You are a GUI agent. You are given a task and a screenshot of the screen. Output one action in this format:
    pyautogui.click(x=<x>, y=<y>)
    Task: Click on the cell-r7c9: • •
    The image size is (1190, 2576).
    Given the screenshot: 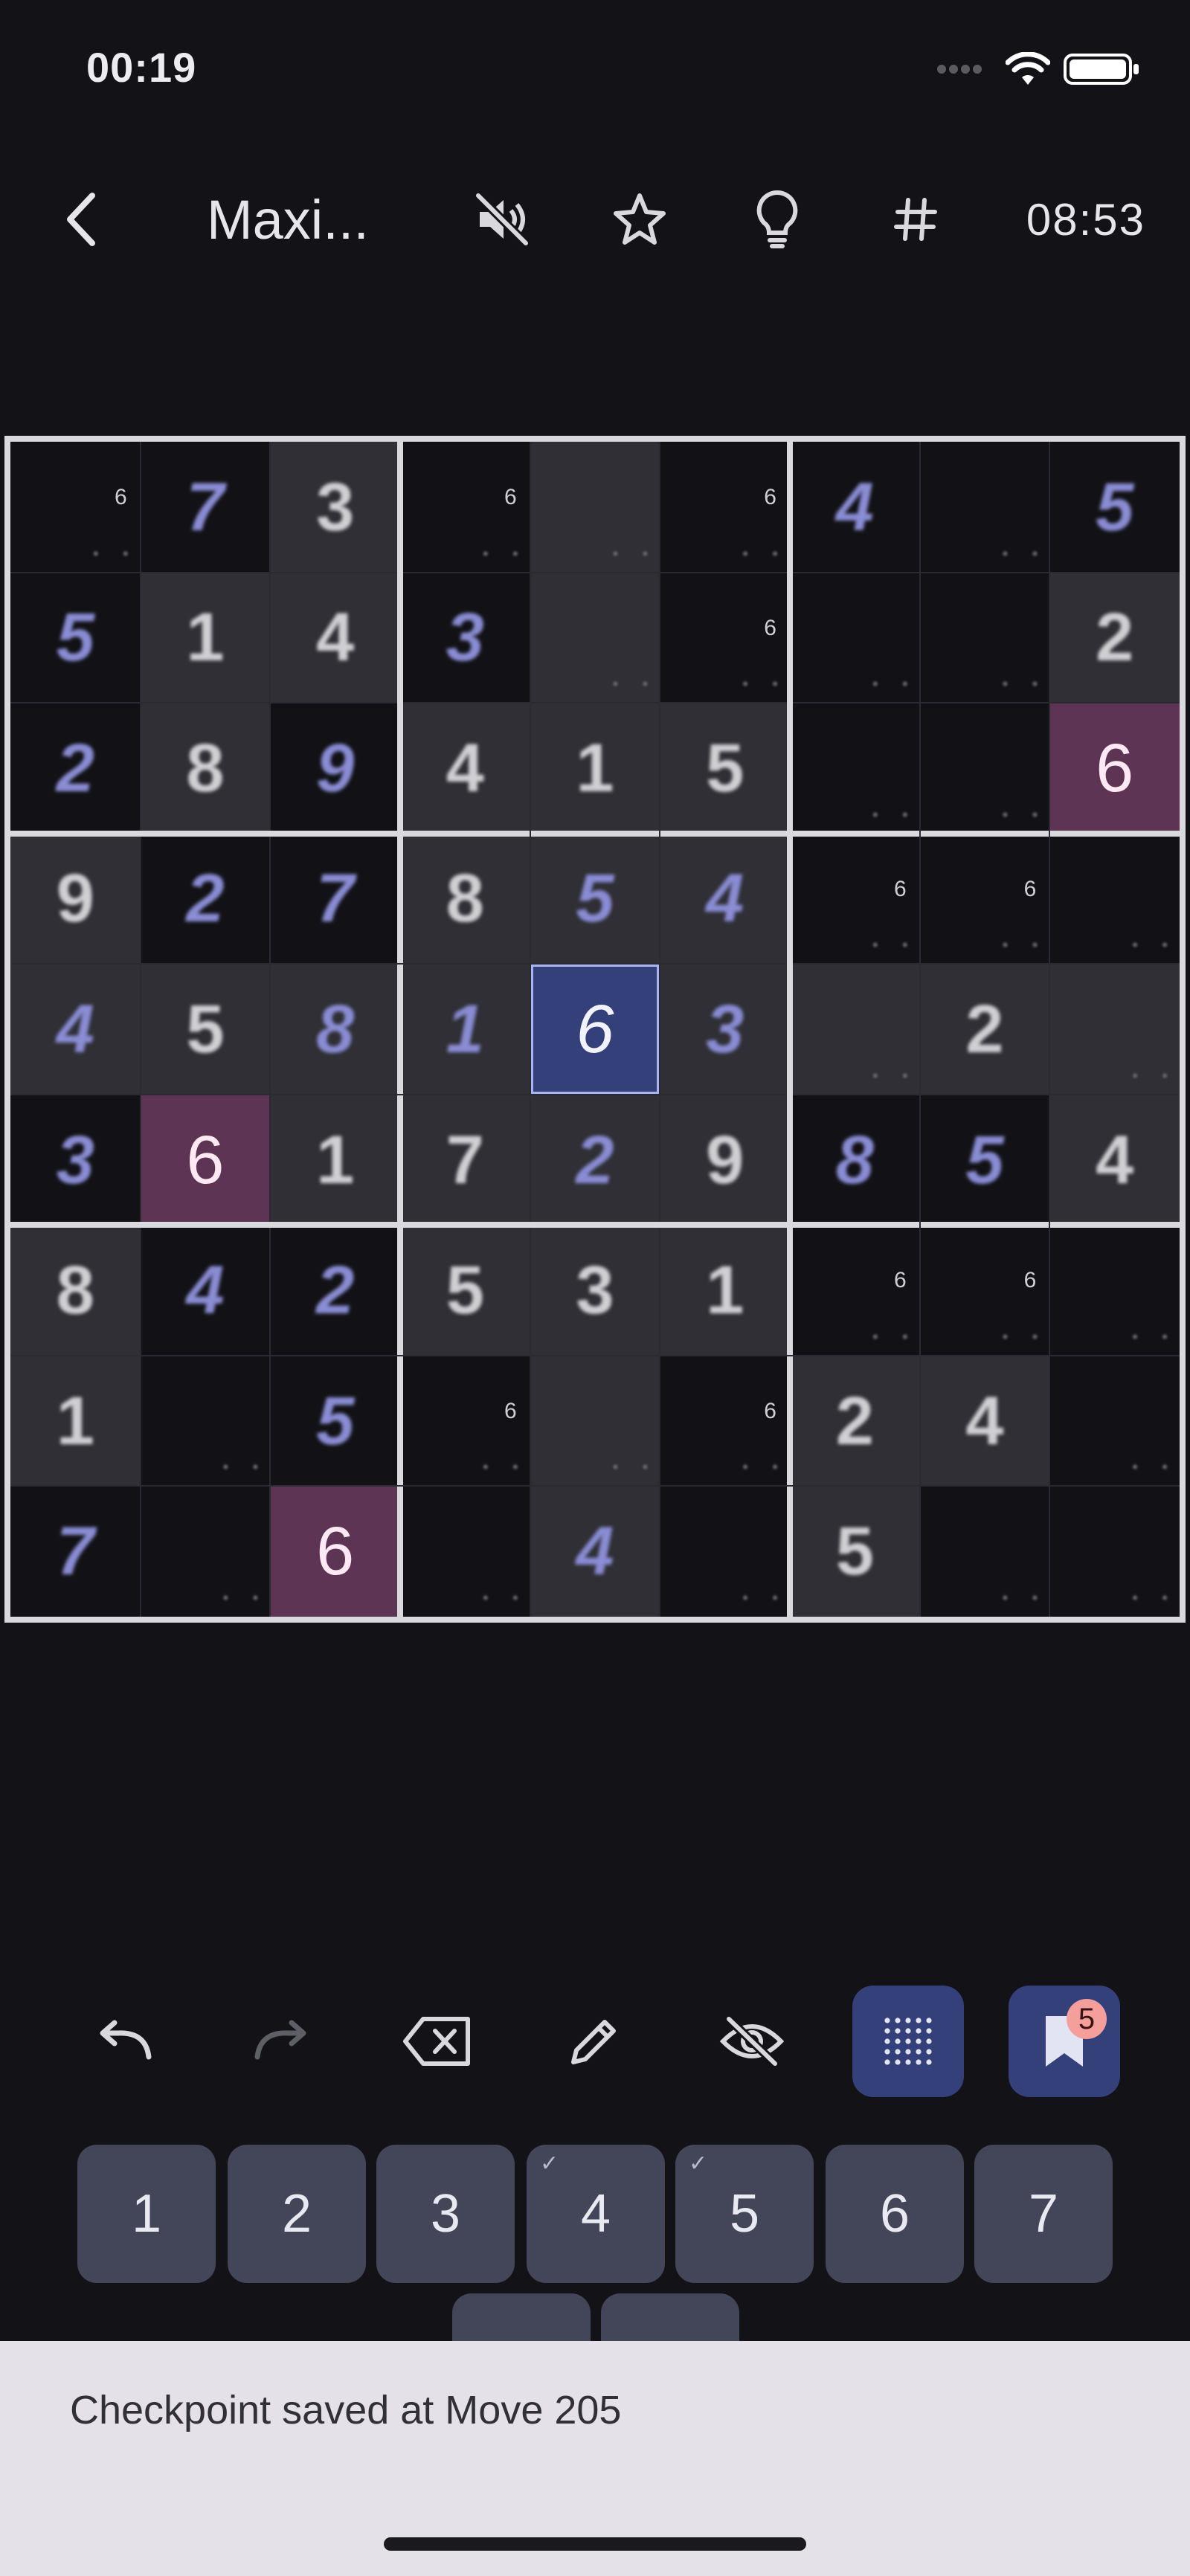 What is the action you would take?
    pyautogui.click(x=1114, y=1290)
    